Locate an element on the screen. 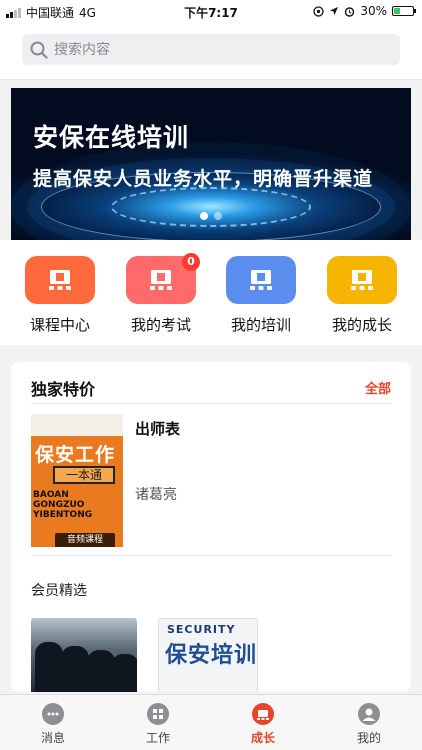  course-cover: 保安工作 一本通 BAOAN GONGZUO YIBENTONG 音频课程 is located at coordinates (77, 480).